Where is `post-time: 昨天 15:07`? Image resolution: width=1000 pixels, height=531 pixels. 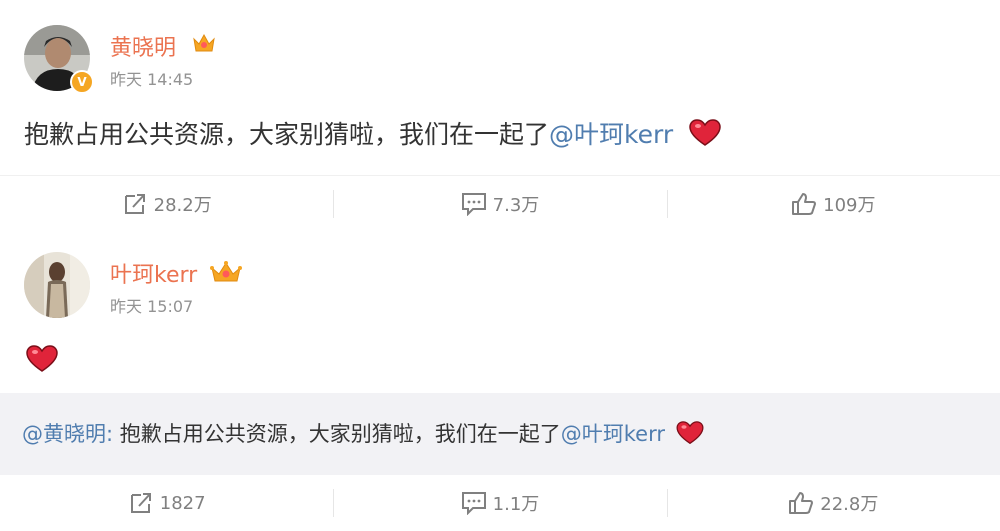
post-time: 昨天 15:07 is located at coordinates (152, 306).